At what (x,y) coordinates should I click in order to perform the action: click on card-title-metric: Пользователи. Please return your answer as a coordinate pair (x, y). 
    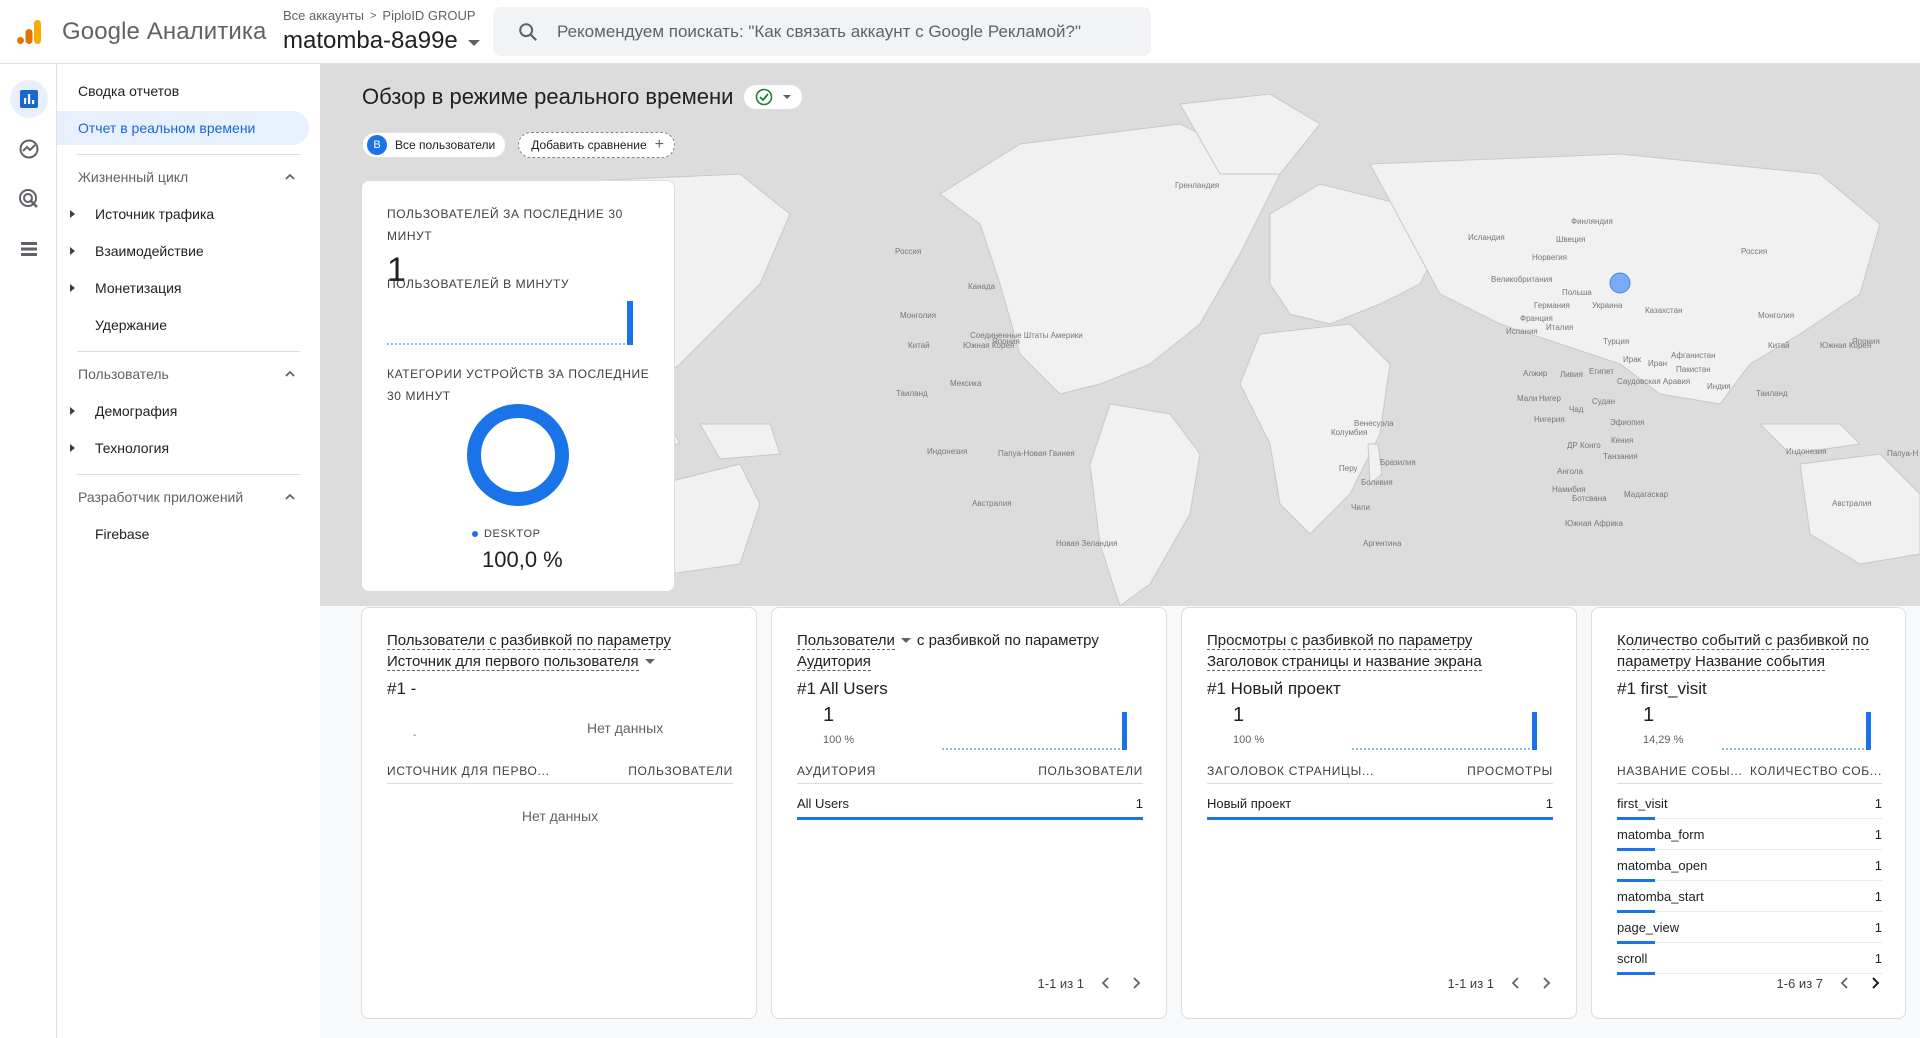
    Looking at the image, I should click on (846, 641).